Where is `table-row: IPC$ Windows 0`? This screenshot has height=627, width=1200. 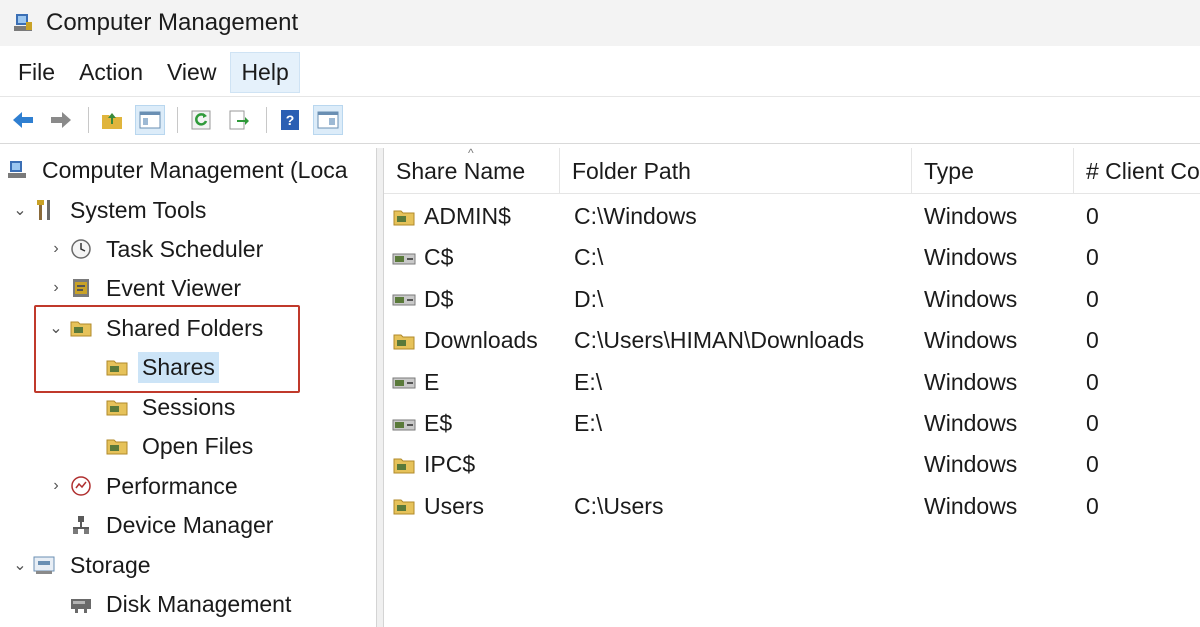 table-row: IPC$ Windows 0 is located at coordinates (792, 464).